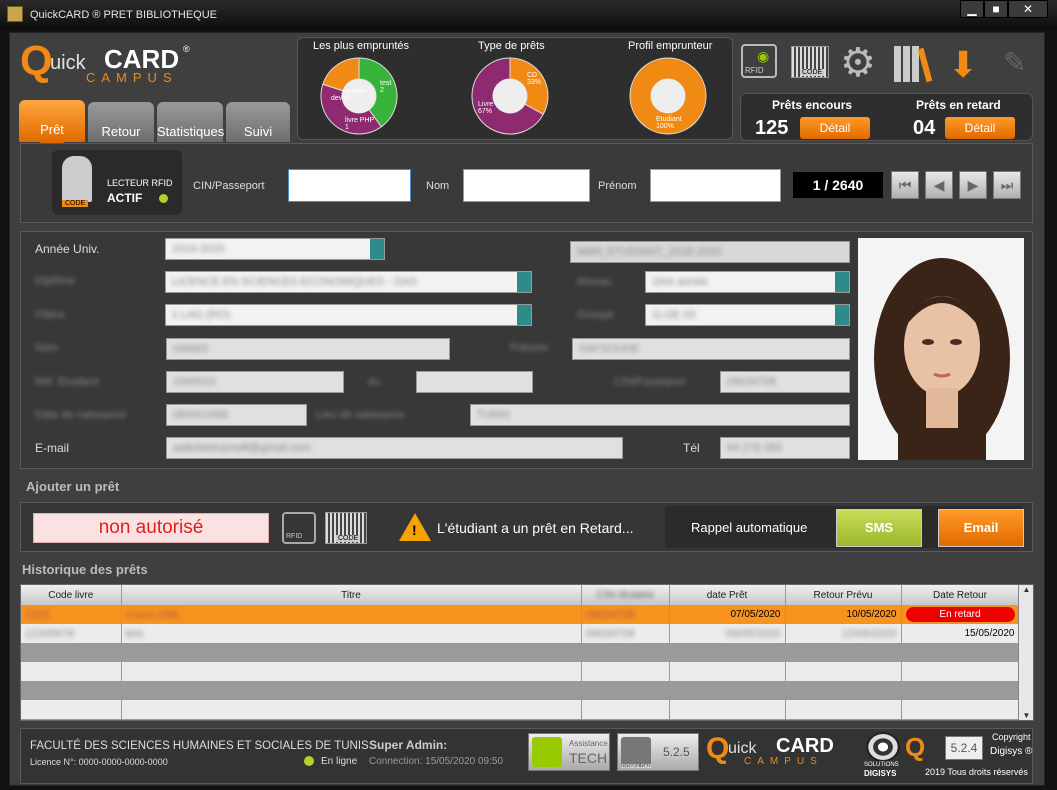  Describe the element at coordinates (941, 349) in the screenshot. I see `student-photo` at that location.